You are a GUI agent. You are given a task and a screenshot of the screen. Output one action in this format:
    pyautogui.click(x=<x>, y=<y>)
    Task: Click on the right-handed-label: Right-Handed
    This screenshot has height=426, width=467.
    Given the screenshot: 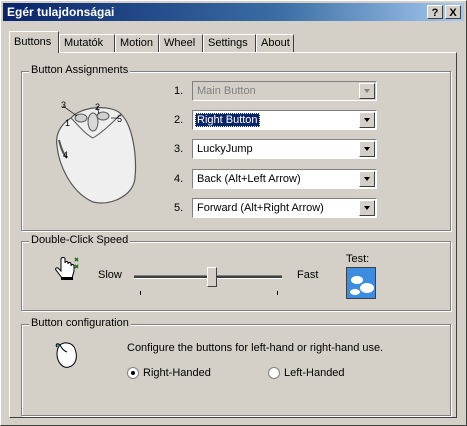 What is the action you would take?
    pyautogui.click(x=177, y=373)
    